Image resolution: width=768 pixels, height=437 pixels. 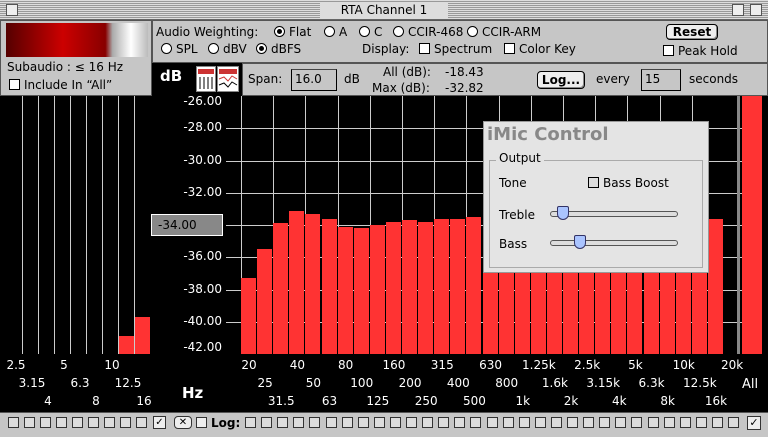 What do you see at coordinates (78, 225) in the screenshot?
I see `subaudio-plot` at bounding box center [78, 225].